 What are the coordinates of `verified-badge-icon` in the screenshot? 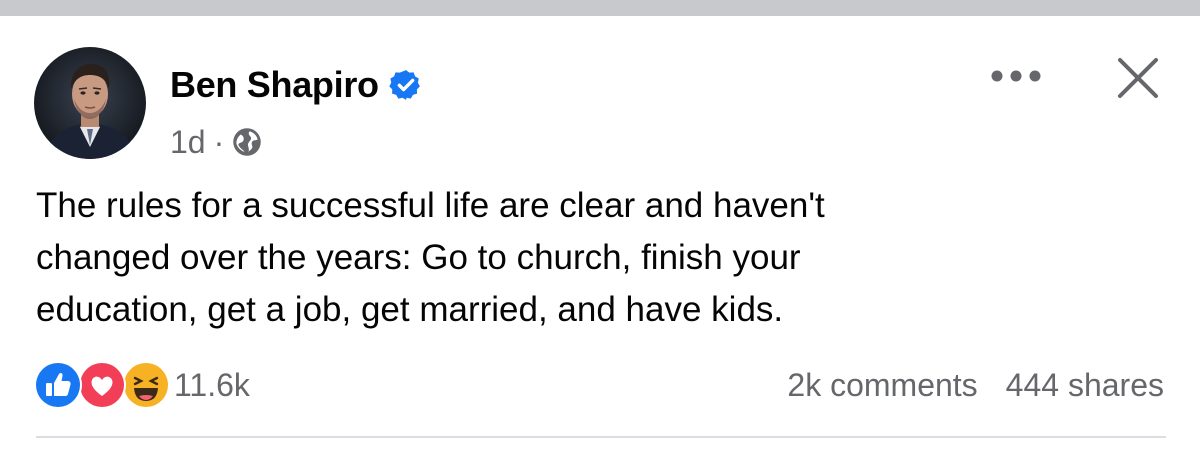 It's located at (406, 85).